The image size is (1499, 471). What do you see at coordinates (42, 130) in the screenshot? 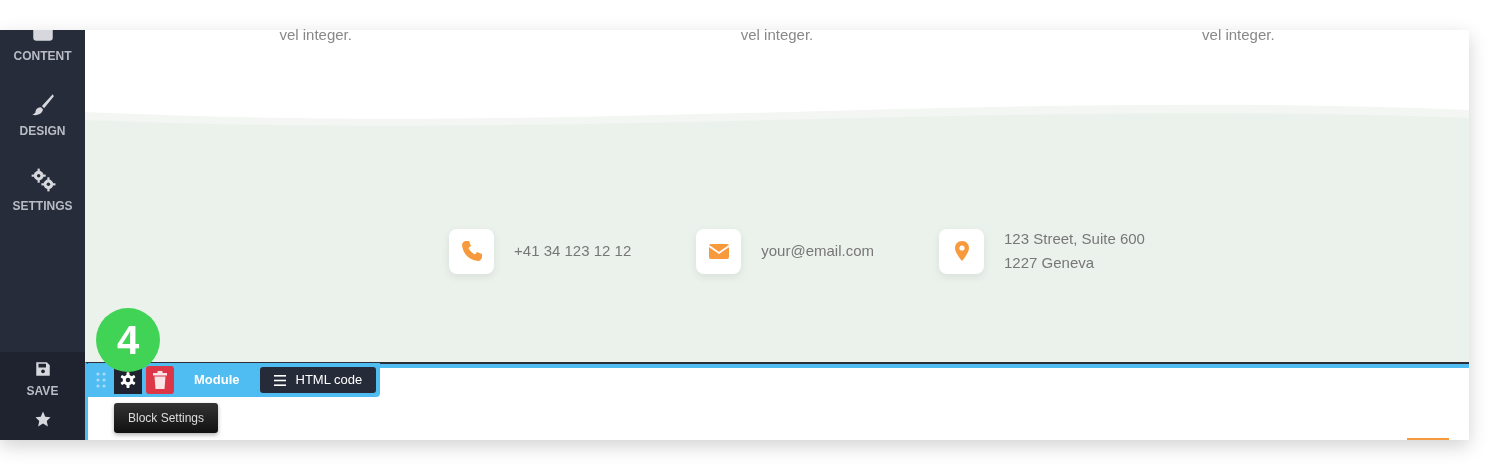
I see `sidebar-item: DESIGN` at bounding box center [42, 130].